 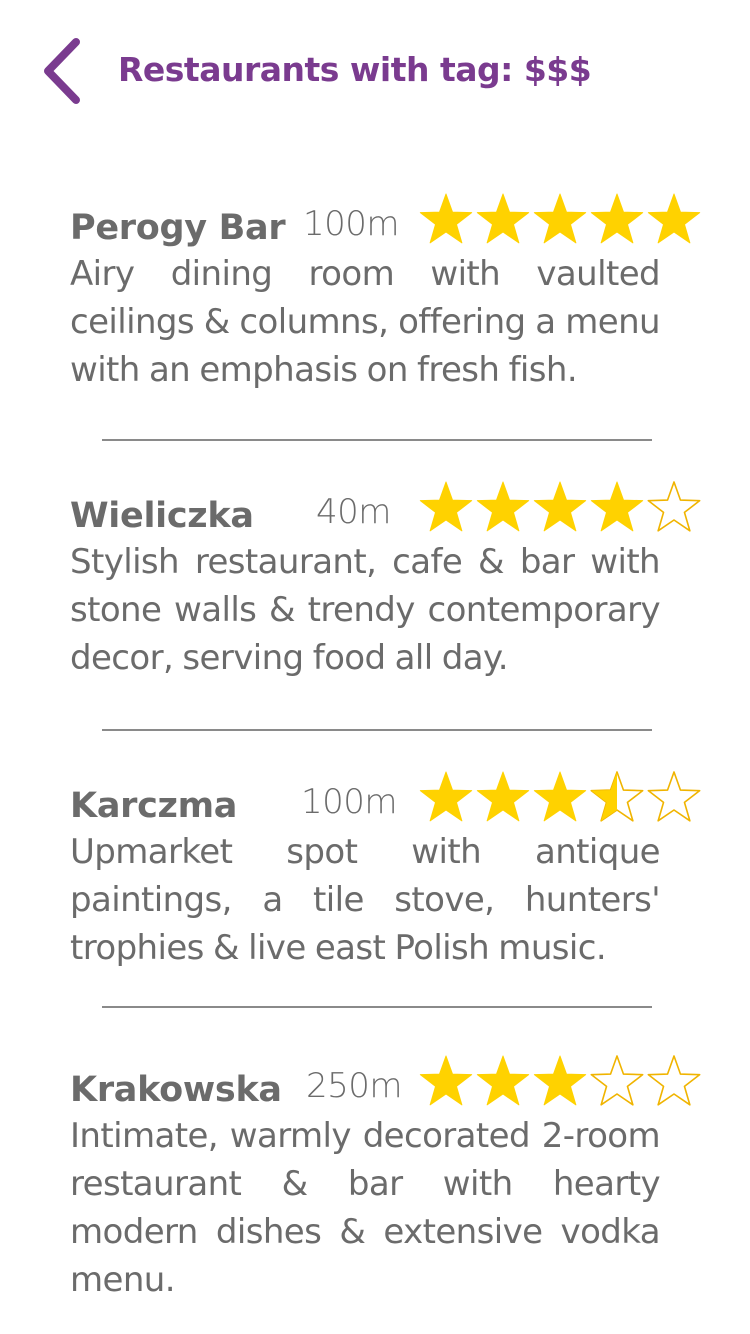 I want to click on restaurant-name: Perogy Bar, so click(x=178, y=228).